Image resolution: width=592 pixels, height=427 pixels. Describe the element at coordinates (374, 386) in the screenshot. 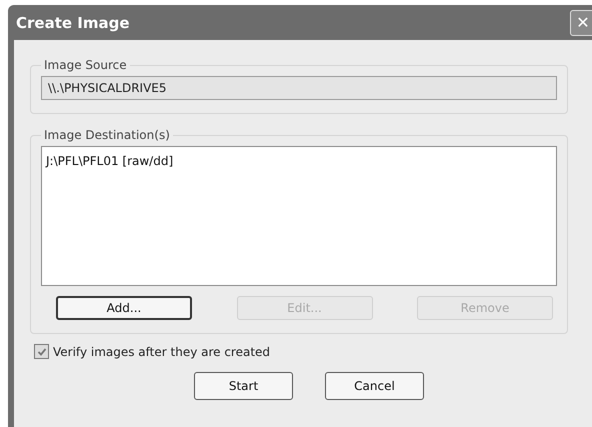

I see `dialog-button: Cancel` at that location.